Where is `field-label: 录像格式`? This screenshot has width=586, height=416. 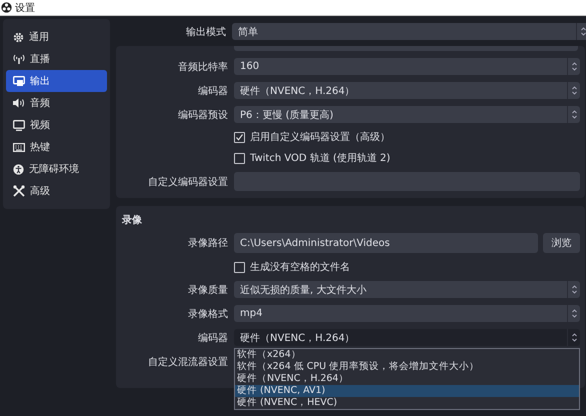
field-label: 录像格式 is located at coordinates (207, 314).